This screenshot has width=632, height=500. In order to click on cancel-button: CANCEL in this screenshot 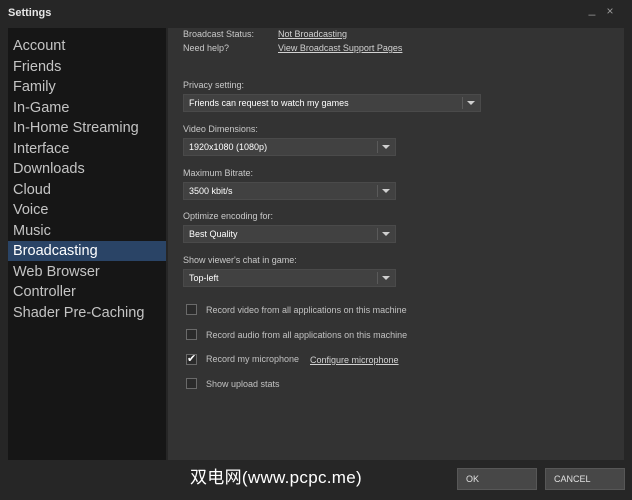, I will do `click(585, 479)`.